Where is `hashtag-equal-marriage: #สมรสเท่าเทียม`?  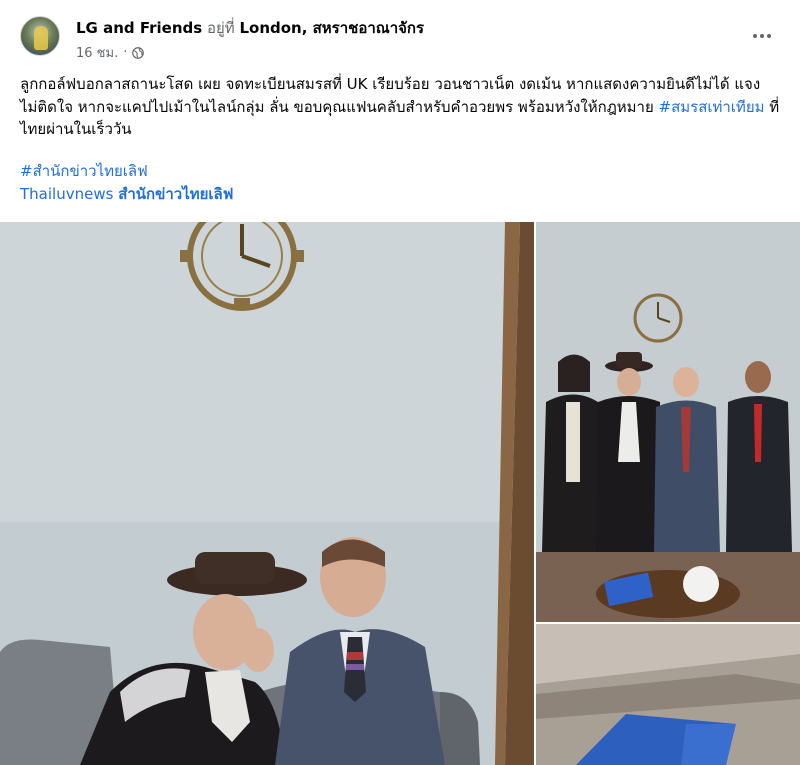 hashtag-equal-marriage: #สมรสเท่าเทียม is located at coordinates (712, 107).